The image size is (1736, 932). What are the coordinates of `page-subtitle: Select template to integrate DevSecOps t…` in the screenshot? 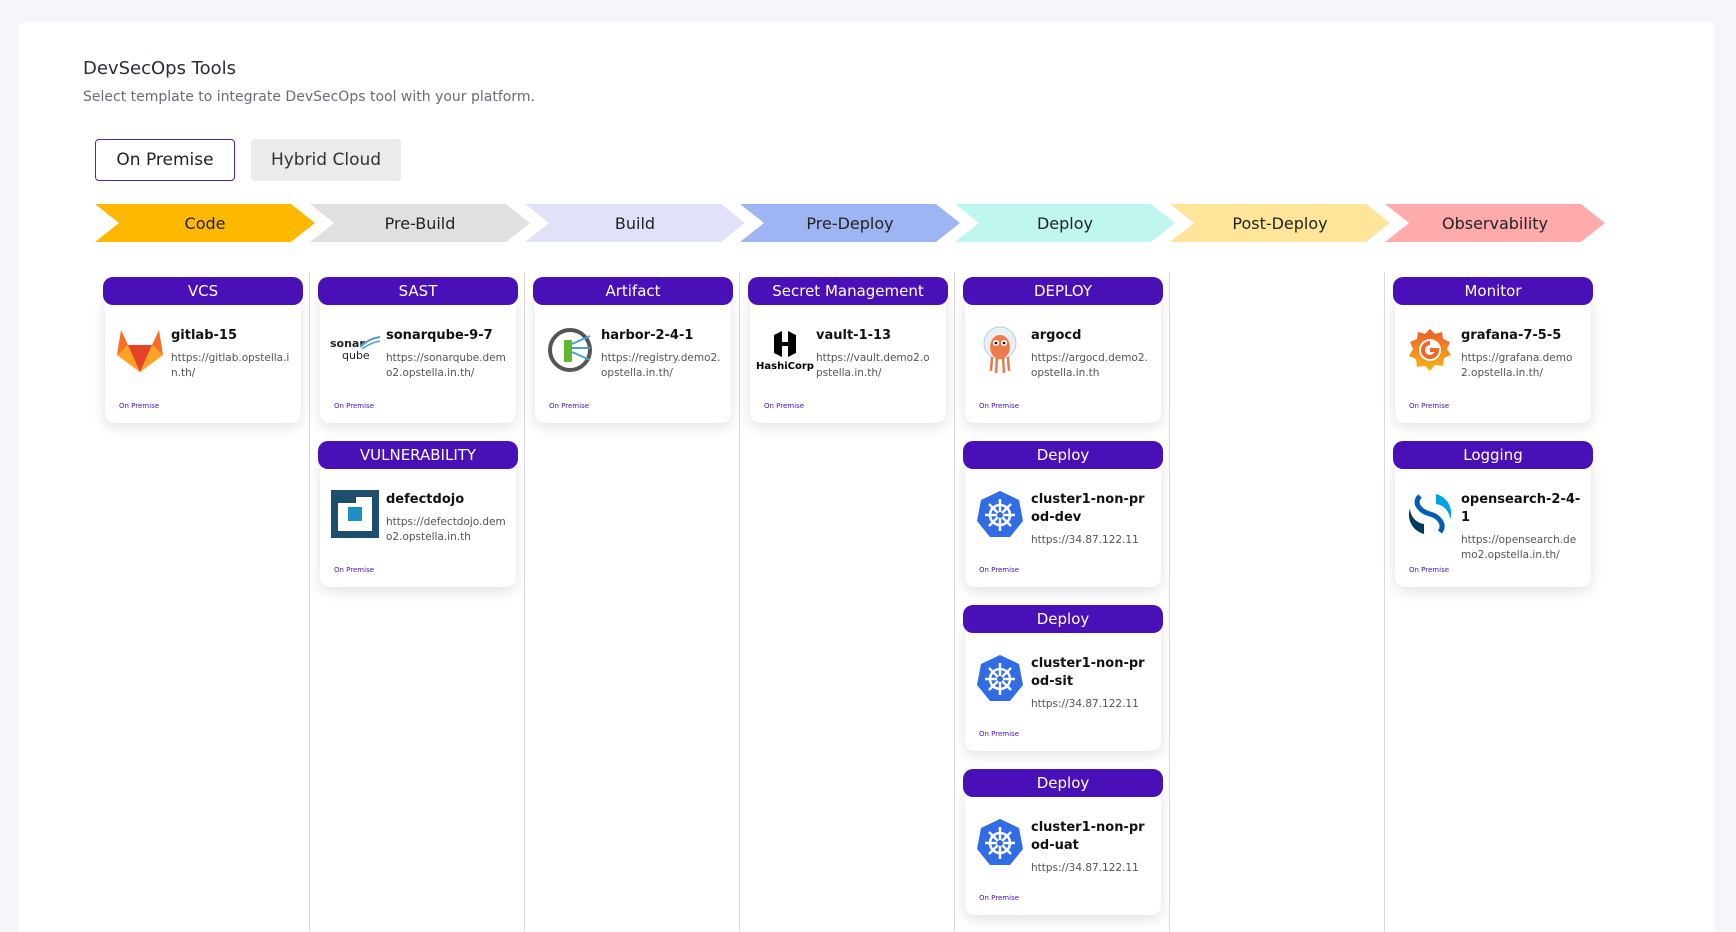 It's located at (309, 97).